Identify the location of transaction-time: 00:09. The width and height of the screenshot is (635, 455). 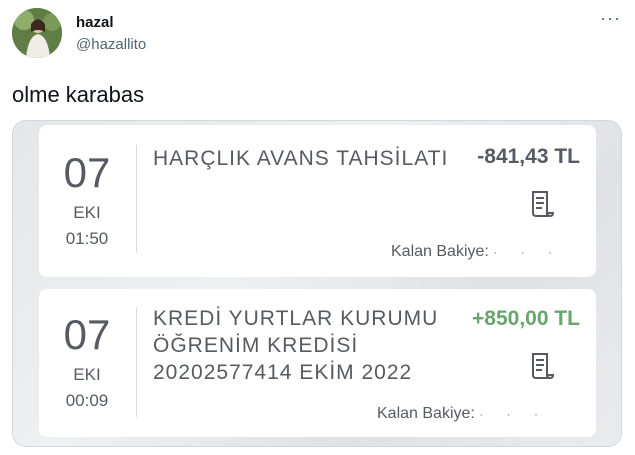
(87, 400).